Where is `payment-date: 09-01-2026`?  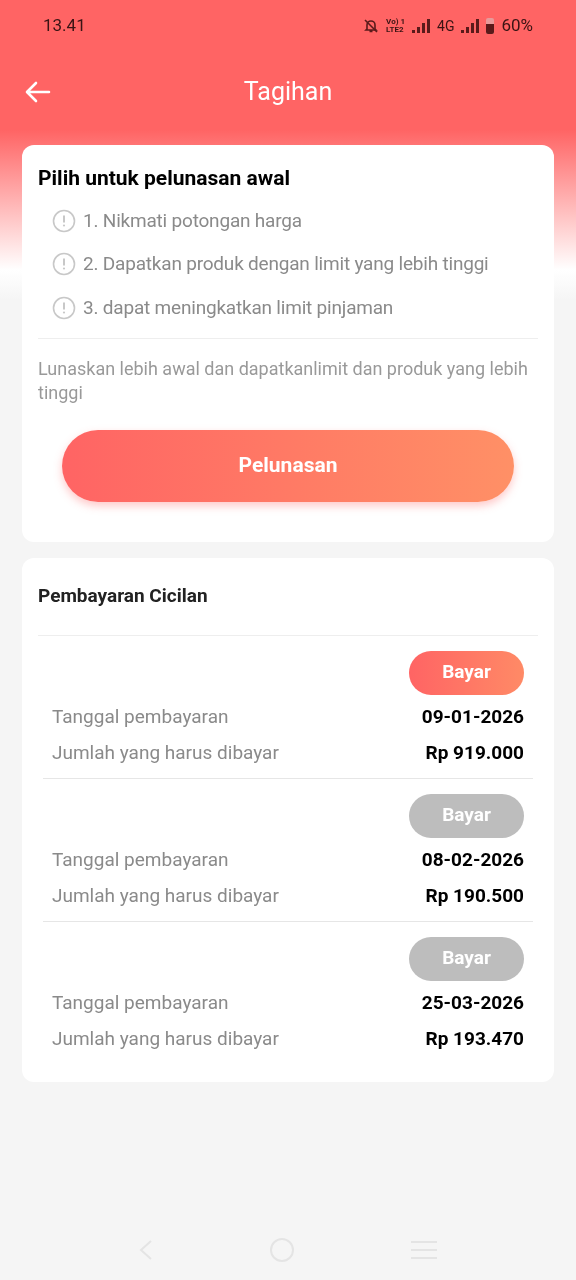
payment-date: 09-01-2026 is located at coordinates (472, 716).